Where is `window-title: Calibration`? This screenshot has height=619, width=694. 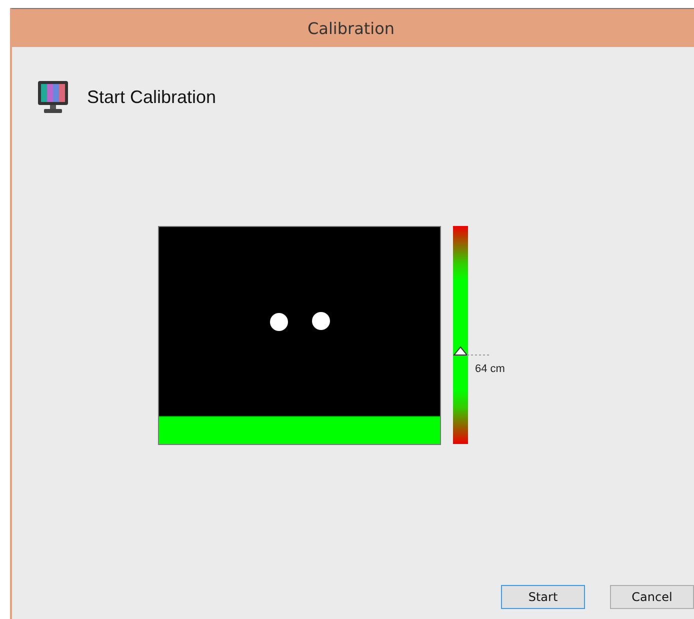 window-title: Calibration is located at coordinates (351, 28).